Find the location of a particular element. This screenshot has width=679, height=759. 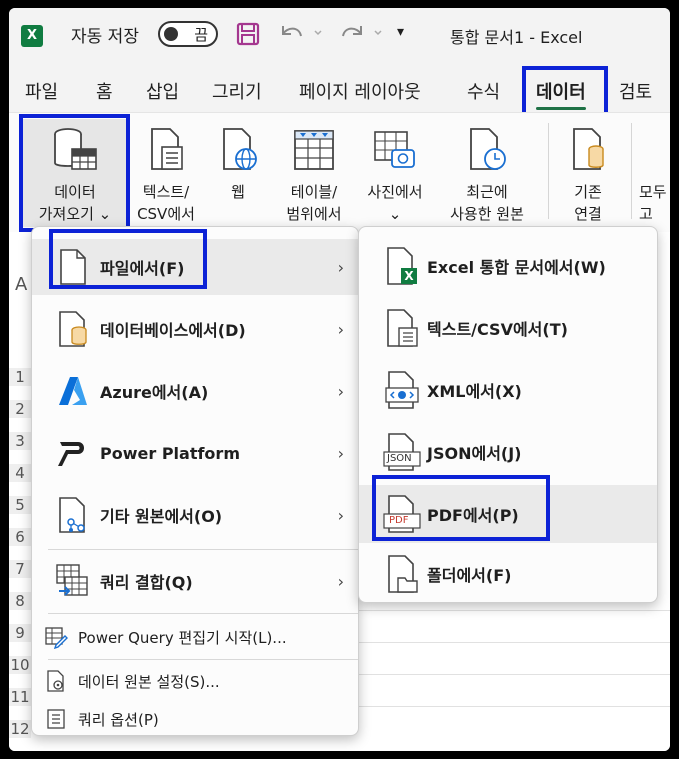

pdf-file-icon is located at coordinates (402, 514).